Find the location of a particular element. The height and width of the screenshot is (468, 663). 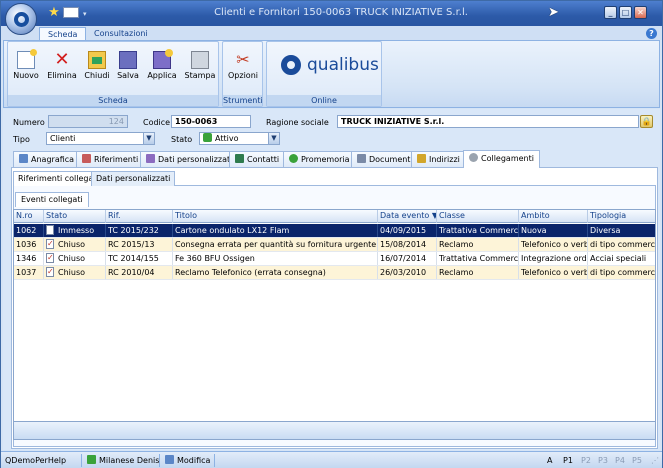

group-label-online: Online is located at coordinates (324, 100).